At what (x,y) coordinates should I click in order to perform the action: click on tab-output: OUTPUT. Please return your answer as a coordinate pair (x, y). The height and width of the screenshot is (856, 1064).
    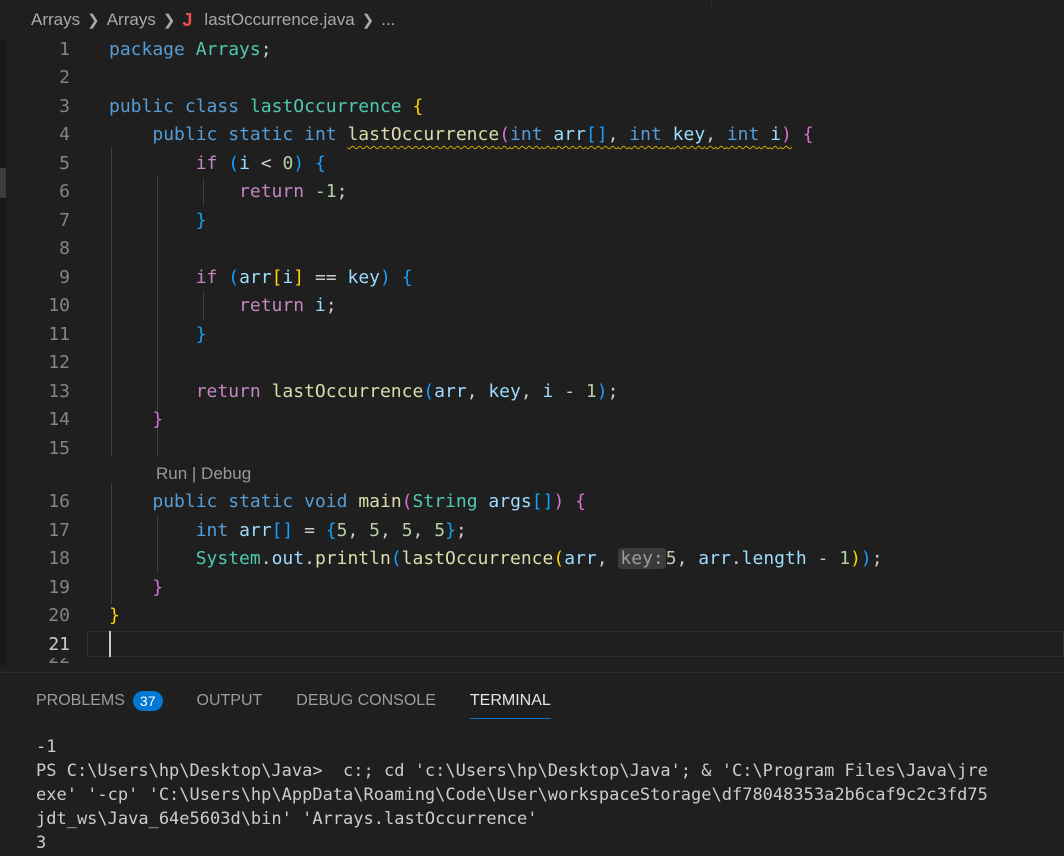
    Looking at the image, I should click on (230, 701).